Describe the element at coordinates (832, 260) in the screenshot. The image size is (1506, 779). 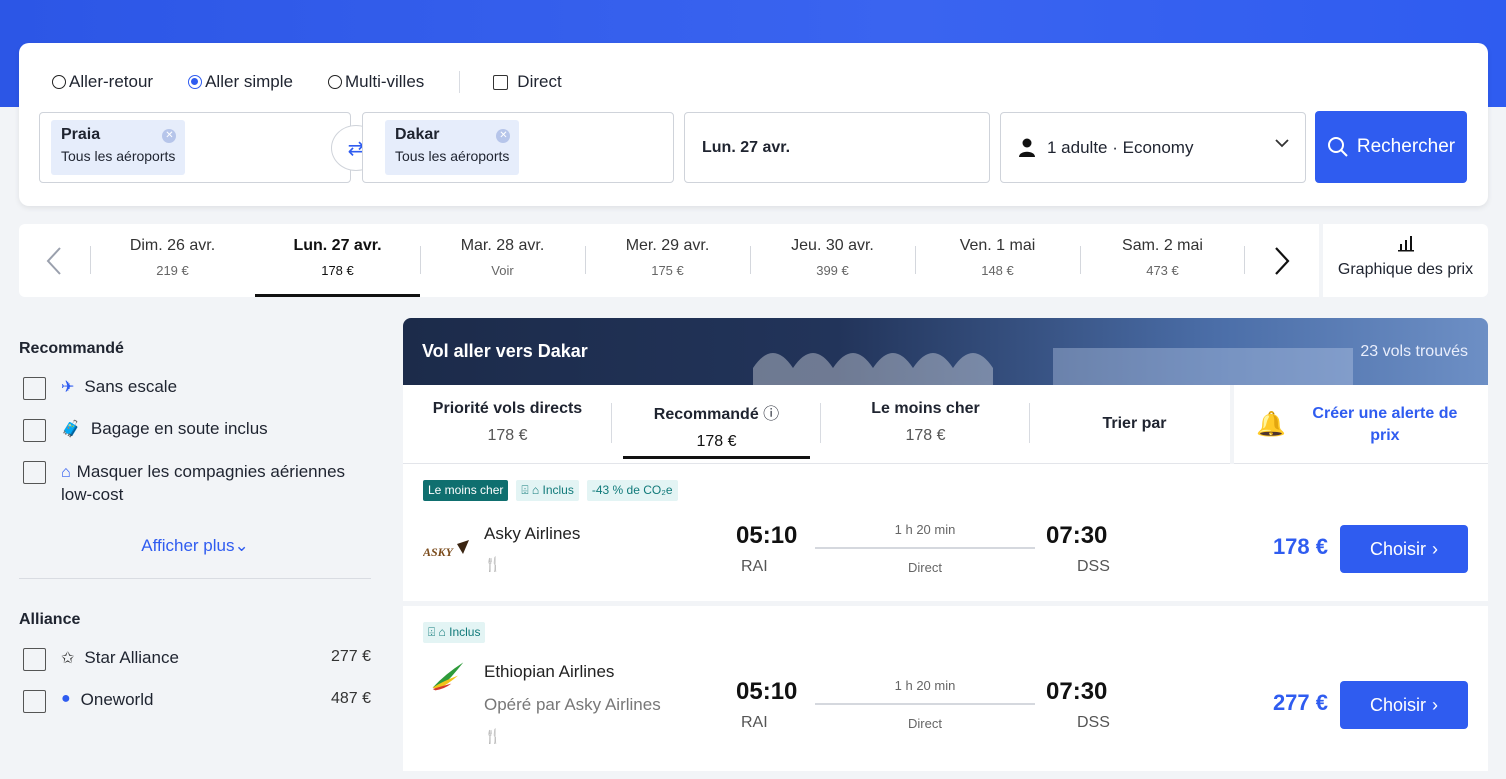
I see `date-option: Jeu. 30 avr. 399 €` at that location.